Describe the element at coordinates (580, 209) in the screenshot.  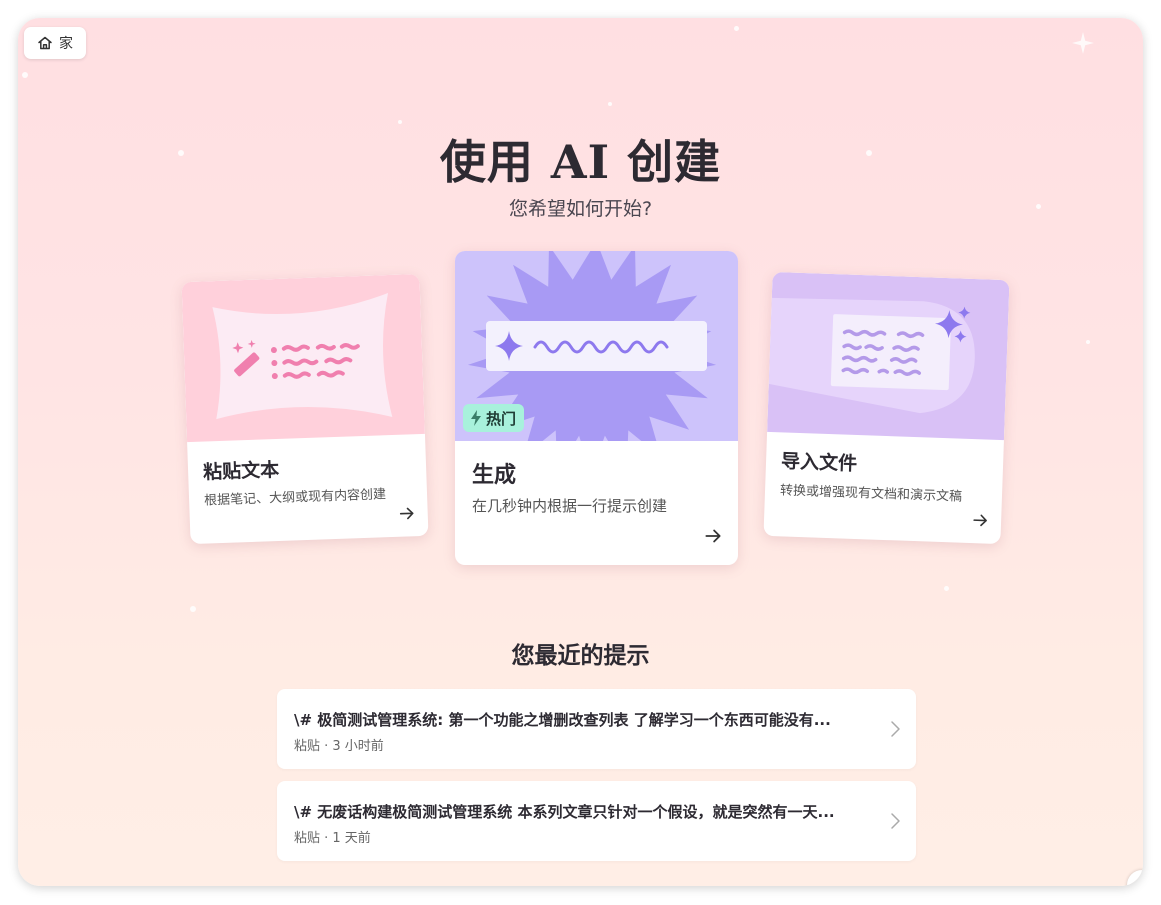
I see `page-subtitle: 您希望如何开始?` at that location.